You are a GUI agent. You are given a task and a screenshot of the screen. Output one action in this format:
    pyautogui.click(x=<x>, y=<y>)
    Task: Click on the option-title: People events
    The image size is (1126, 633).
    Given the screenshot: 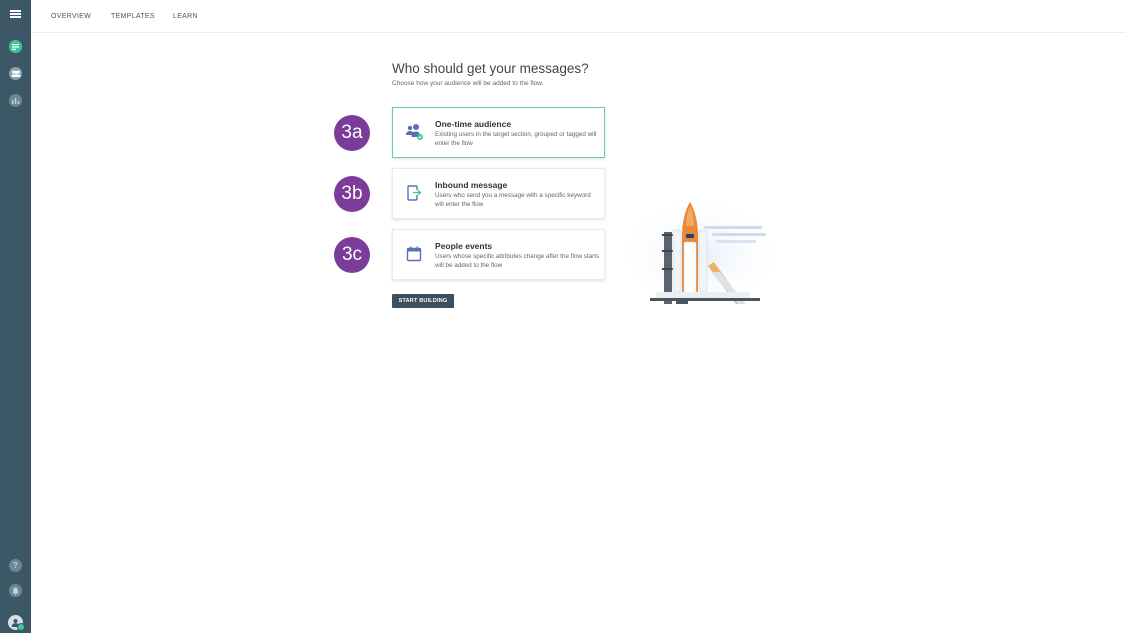 What is the action you would take?
    pyautogui.click(x=464, y=246)
    